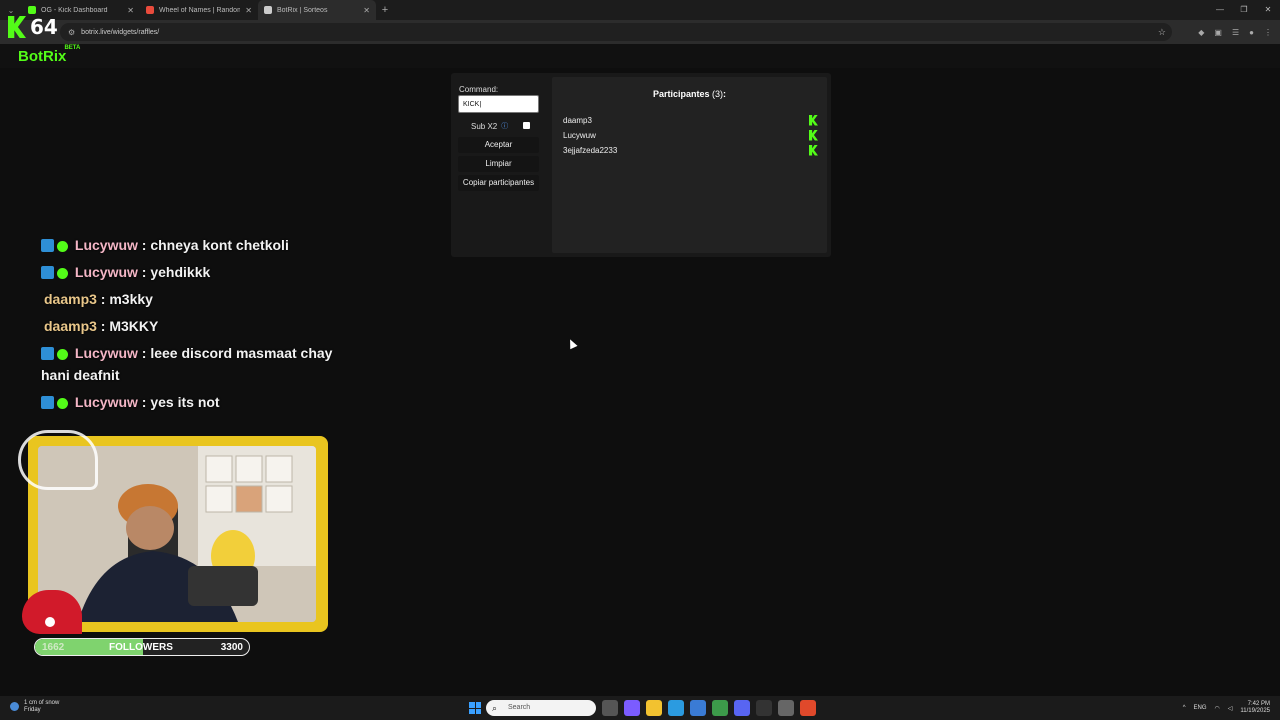  What do you see at coordinates (676, 708) in the screenshot?
I see `edge-icon` at bounding box center [676, 708].